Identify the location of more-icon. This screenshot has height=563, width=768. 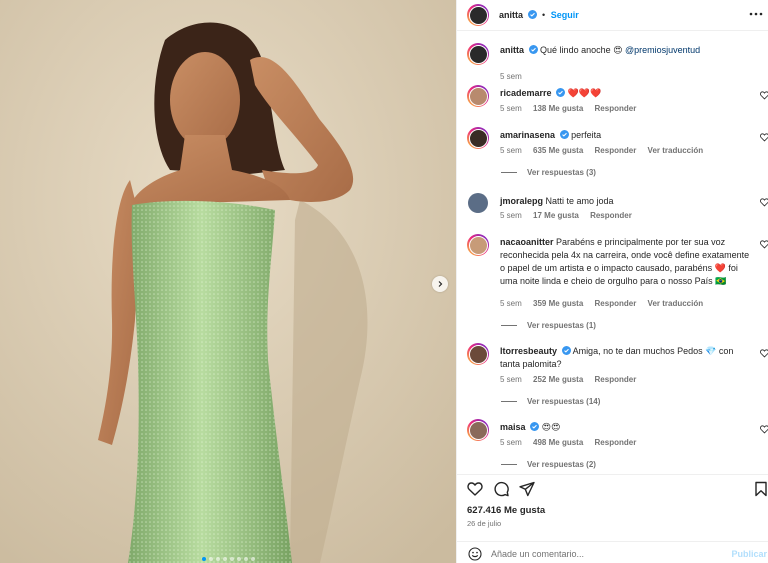
(756, 14).